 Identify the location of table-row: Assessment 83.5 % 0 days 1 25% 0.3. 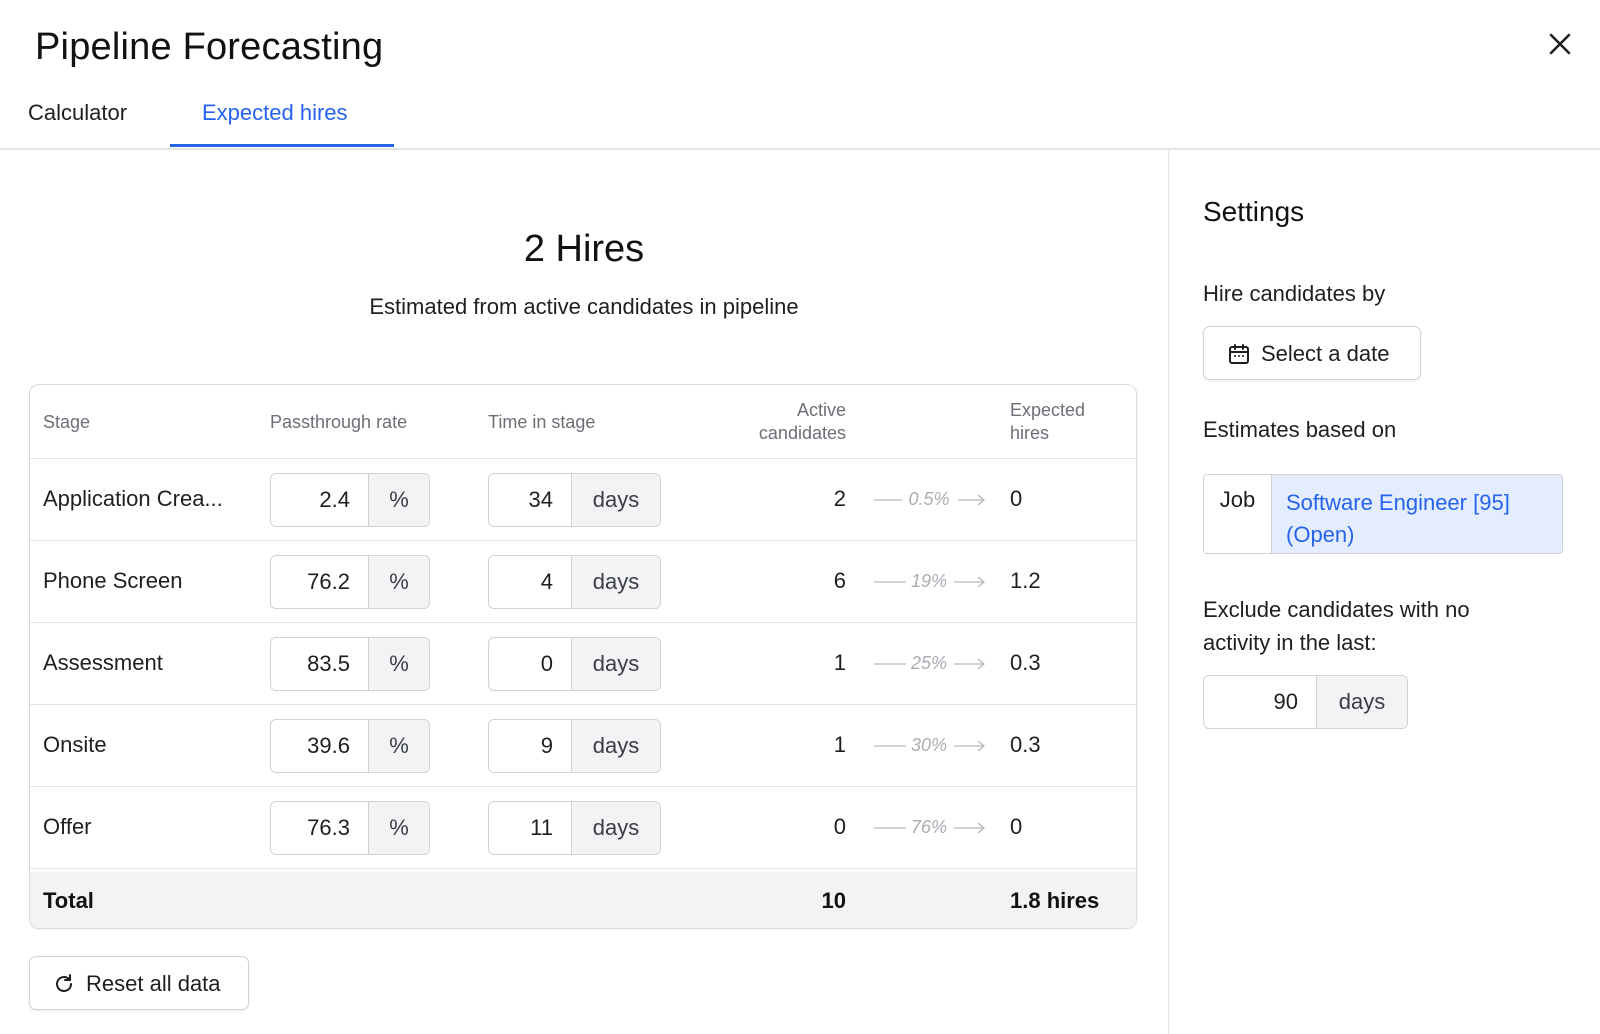
(583, 664).